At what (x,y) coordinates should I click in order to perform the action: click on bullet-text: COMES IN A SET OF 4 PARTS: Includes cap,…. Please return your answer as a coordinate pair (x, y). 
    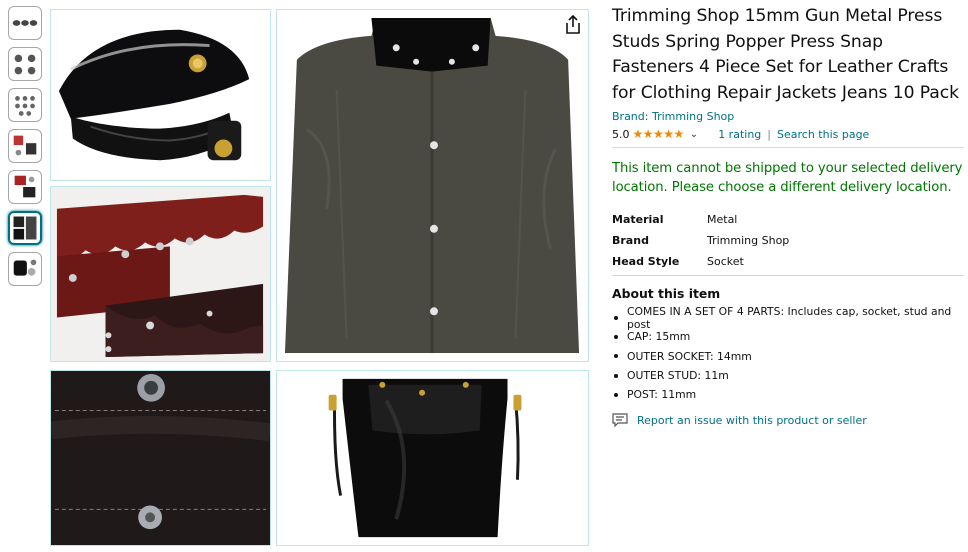
    Looking at the image, I should click on (789, 317).